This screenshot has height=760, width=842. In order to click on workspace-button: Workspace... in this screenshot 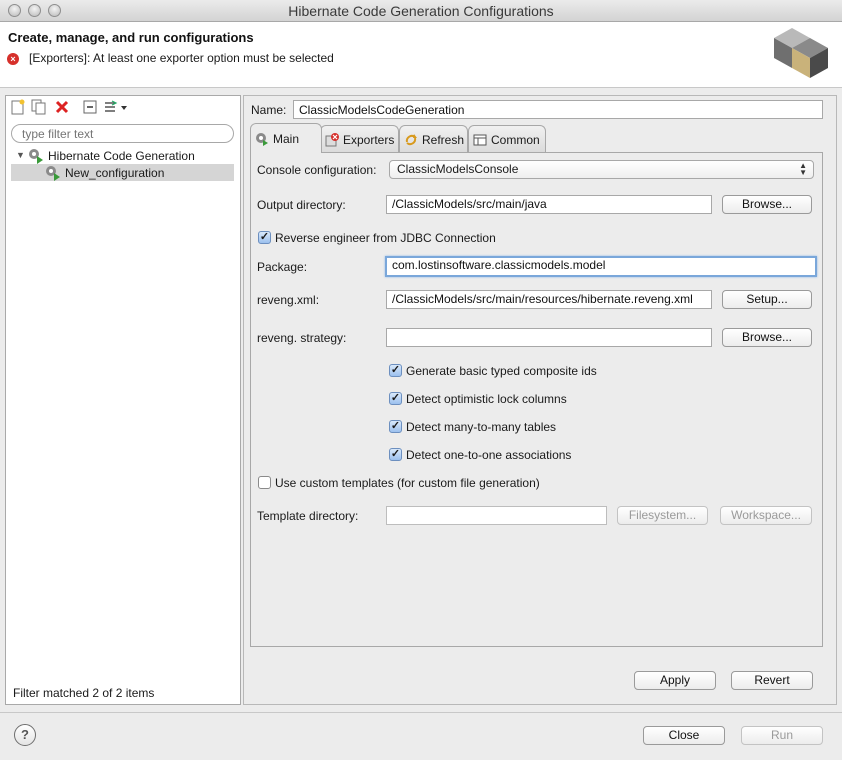, I will do `click(766, 515)`.